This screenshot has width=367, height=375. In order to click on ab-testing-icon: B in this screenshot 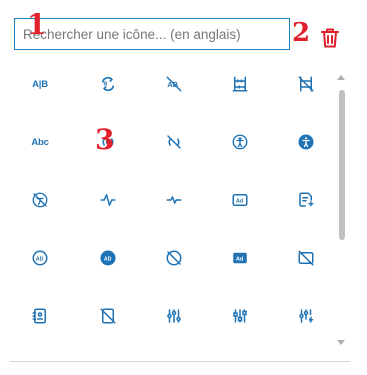, I will do `click(108, 84)`.